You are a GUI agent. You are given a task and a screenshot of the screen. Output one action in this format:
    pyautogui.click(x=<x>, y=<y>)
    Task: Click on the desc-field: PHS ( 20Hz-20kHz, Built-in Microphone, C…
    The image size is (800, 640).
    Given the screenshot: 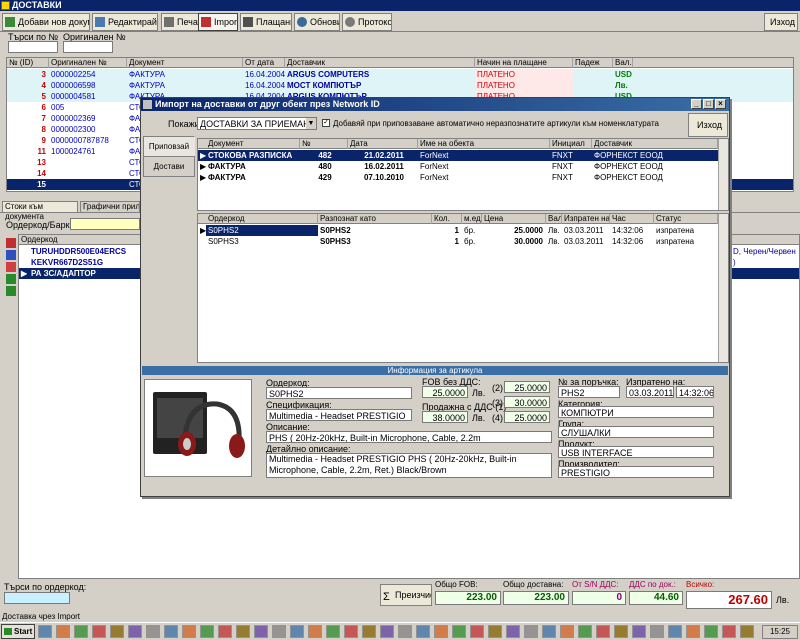 What is the action you would take?
    pyautogui.click(x=409, y=437)
    